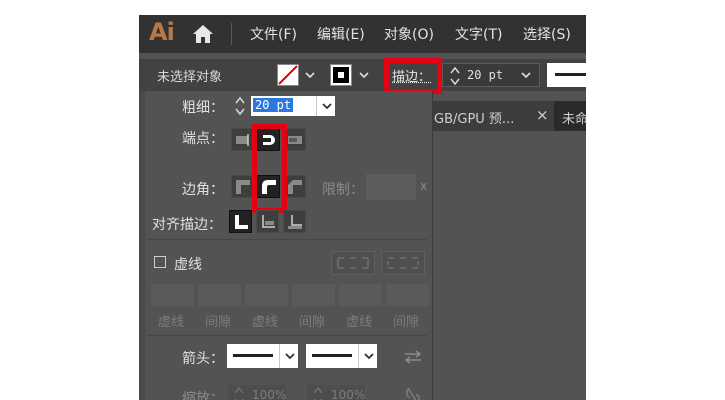  What do you see at coordinates (160, 262) in the screenshot?
I see `dashed-line-checkbox` at bounding box center [160, 262].